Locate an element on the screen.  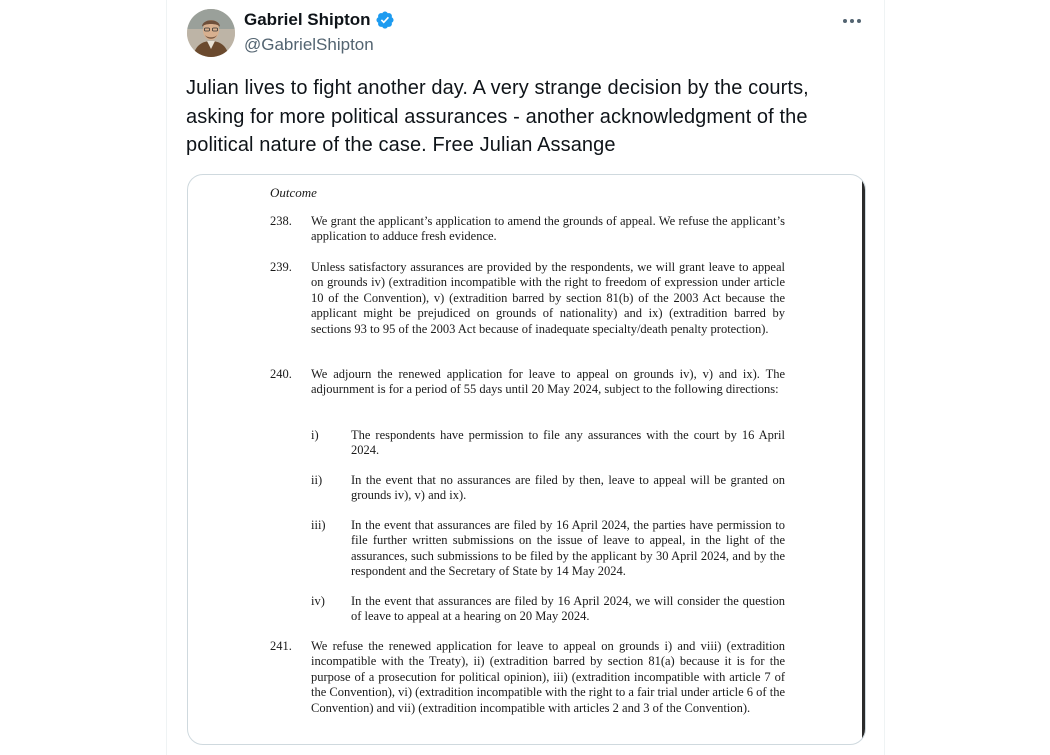
author-avatar is located at coordinates (211, 33).